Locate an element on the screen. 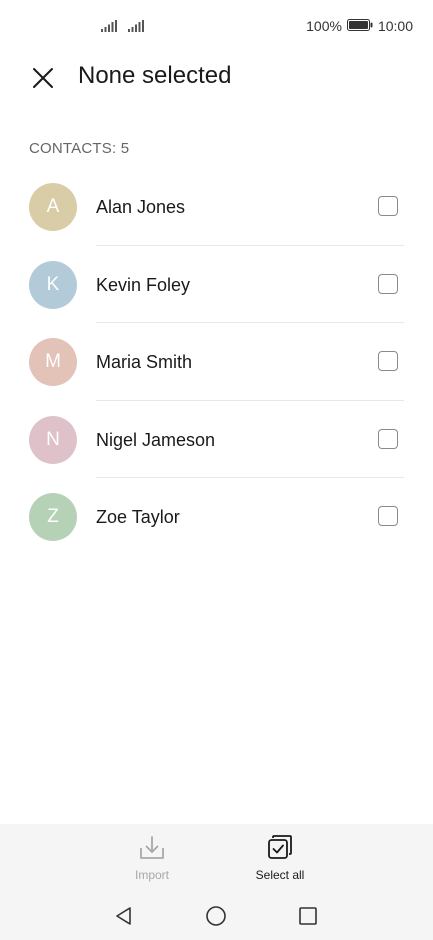 The image size is (433, 940). contact-name: Kevin Foley is located at coordinates (143, 284).